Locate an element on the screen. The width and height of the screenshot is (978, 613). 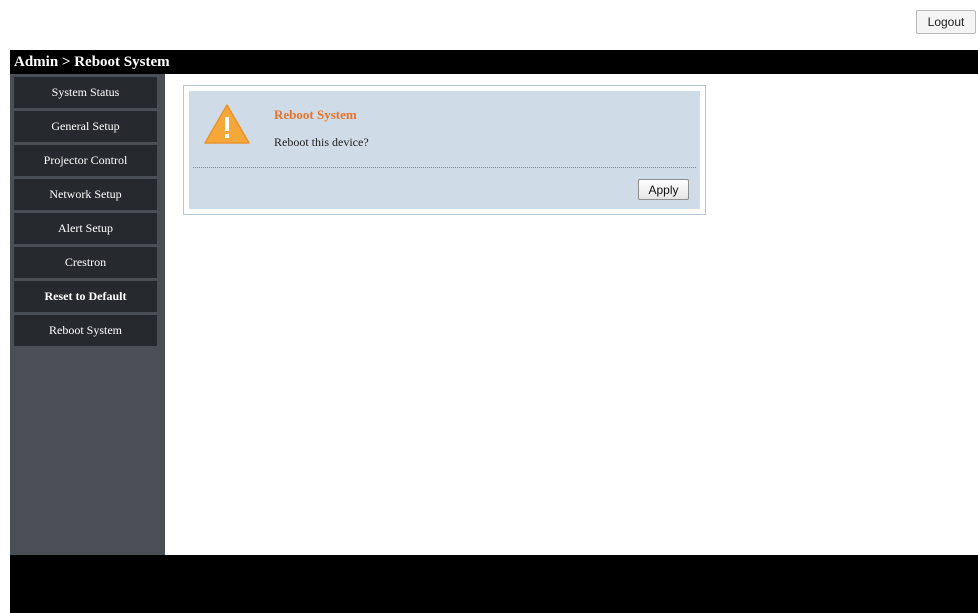
reboot-panel: Reboot System Reboot this device? Apply is located at coordinates (444, 150).